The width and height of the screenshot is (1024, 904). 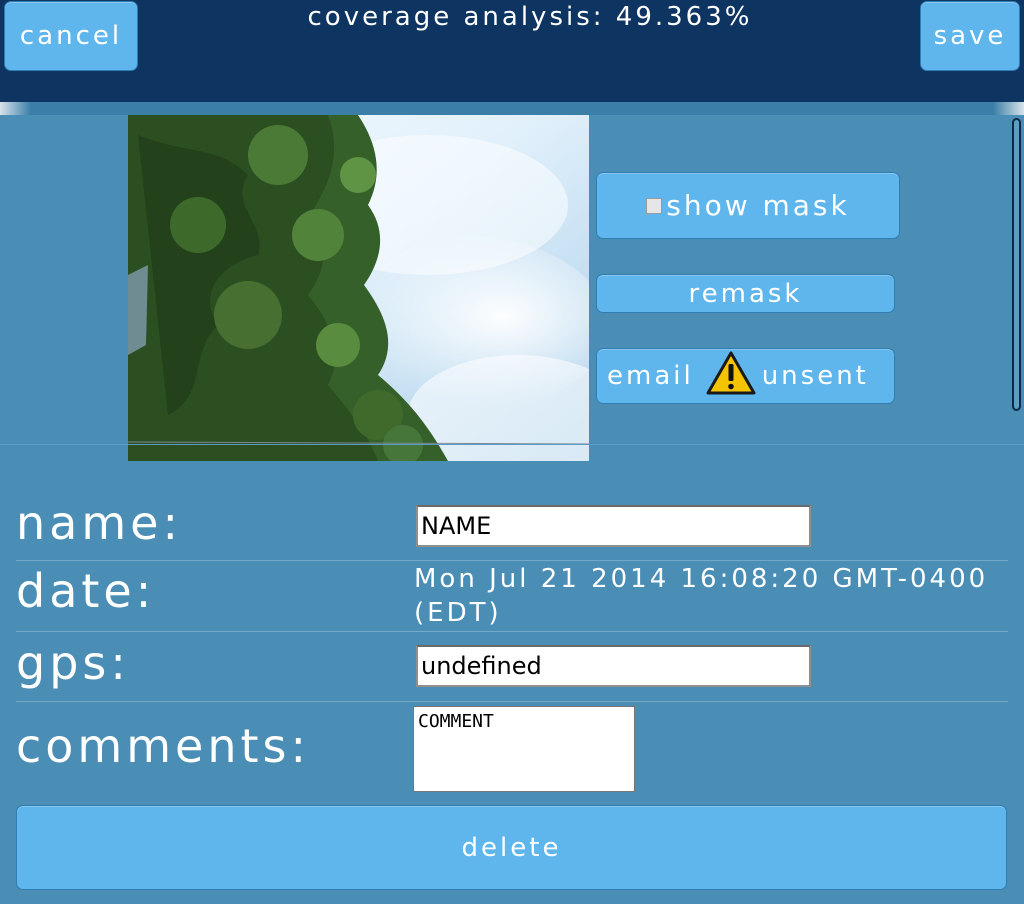 What do you see at coordinates (731, 376) in the screenshot?
I see `warning-icon` at bounding box center [731, 376].